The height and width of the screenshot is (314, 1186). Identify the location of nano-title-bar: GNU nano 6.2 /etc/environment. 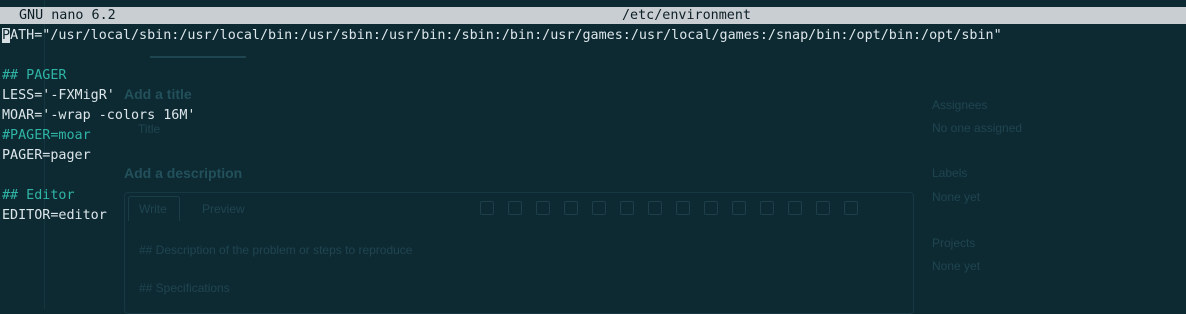
(593, 15).